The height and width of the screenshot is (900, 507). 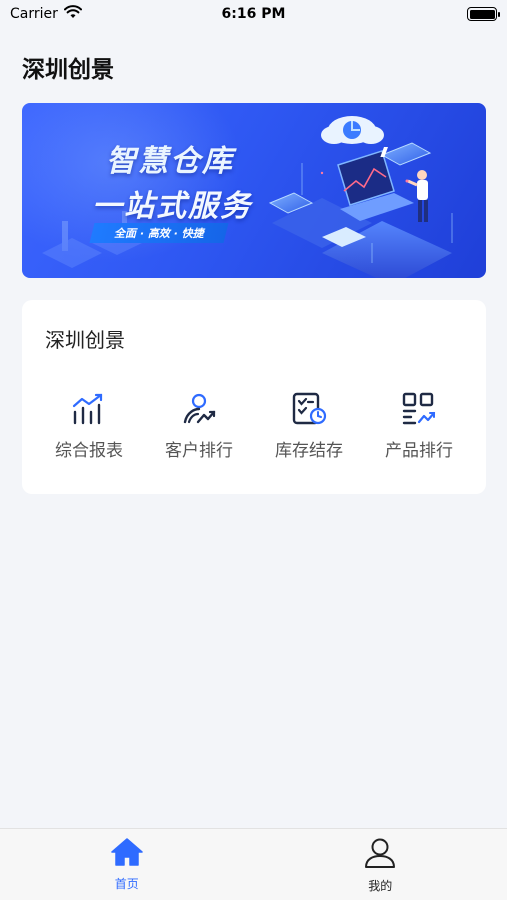 What do you see at coordinates (172, 206) in the screenshot?
I see `banner-subheadline: 一站式服务` at bounding box center [172, 206].